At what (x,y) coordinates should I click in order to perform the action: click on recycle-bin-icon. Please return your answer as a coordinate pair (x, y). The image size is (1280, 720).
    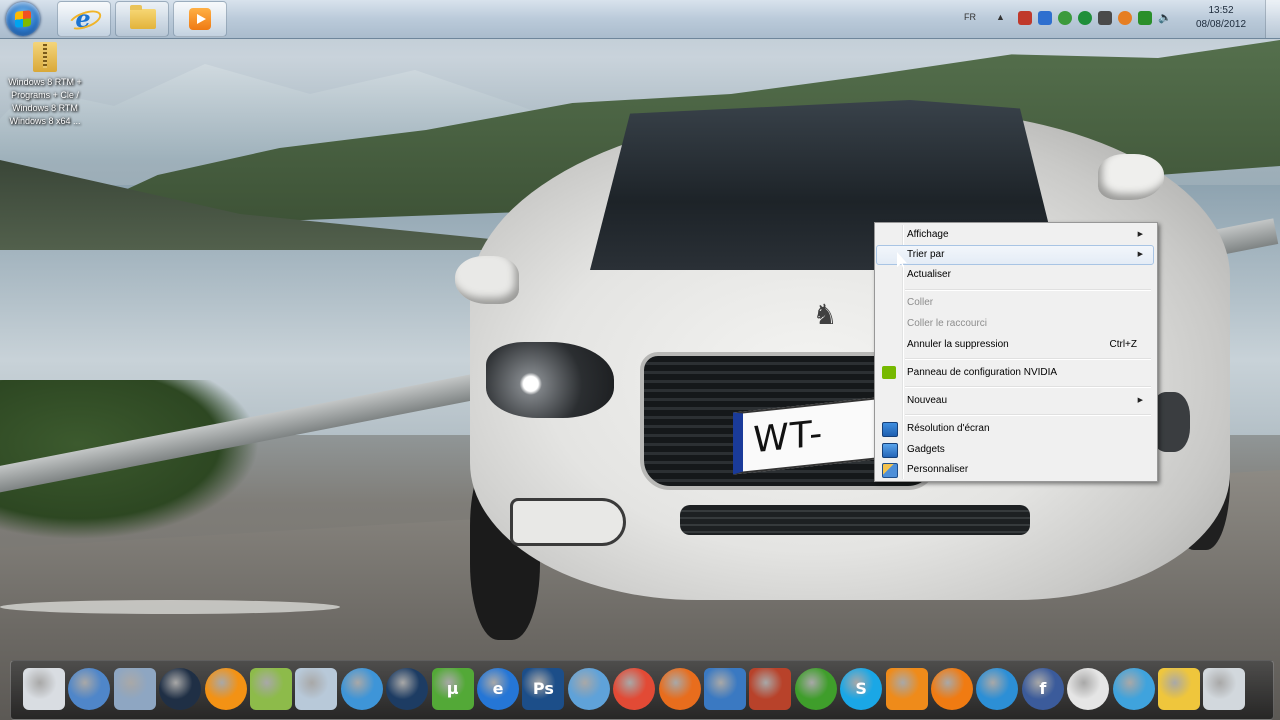
    Looking at the image, I should click on (1224, 689).